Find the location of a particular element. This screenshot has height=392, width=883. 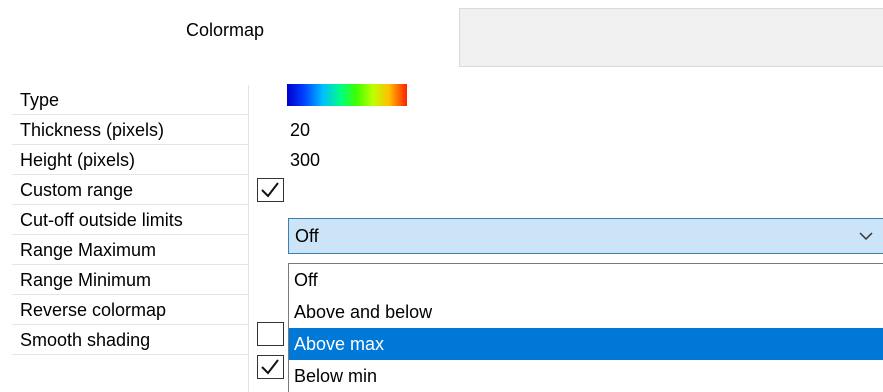

cutoff-selected-value: Off is located at coordinates (307, 236).